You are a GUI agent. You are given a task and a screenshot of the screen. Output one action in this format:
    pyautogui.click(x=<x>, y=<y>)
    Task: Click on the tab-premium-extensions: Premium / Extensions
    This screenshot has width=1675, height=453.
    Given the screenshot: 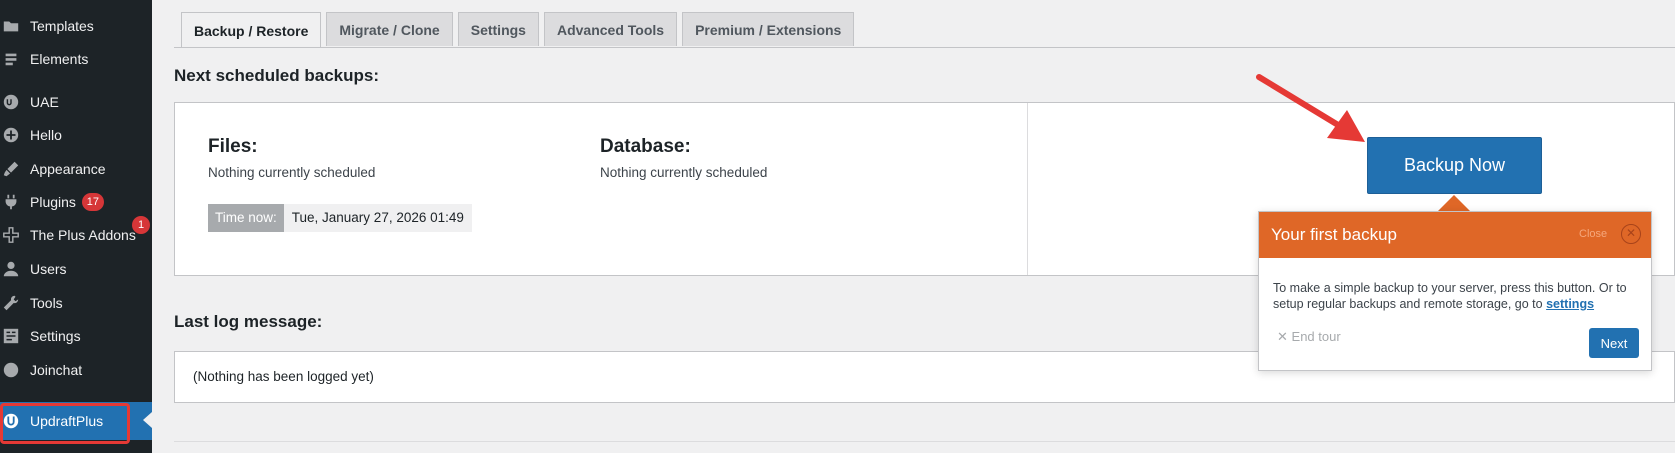 What is the action you would take?
    pyautogui.click(x=768, y=29)
    